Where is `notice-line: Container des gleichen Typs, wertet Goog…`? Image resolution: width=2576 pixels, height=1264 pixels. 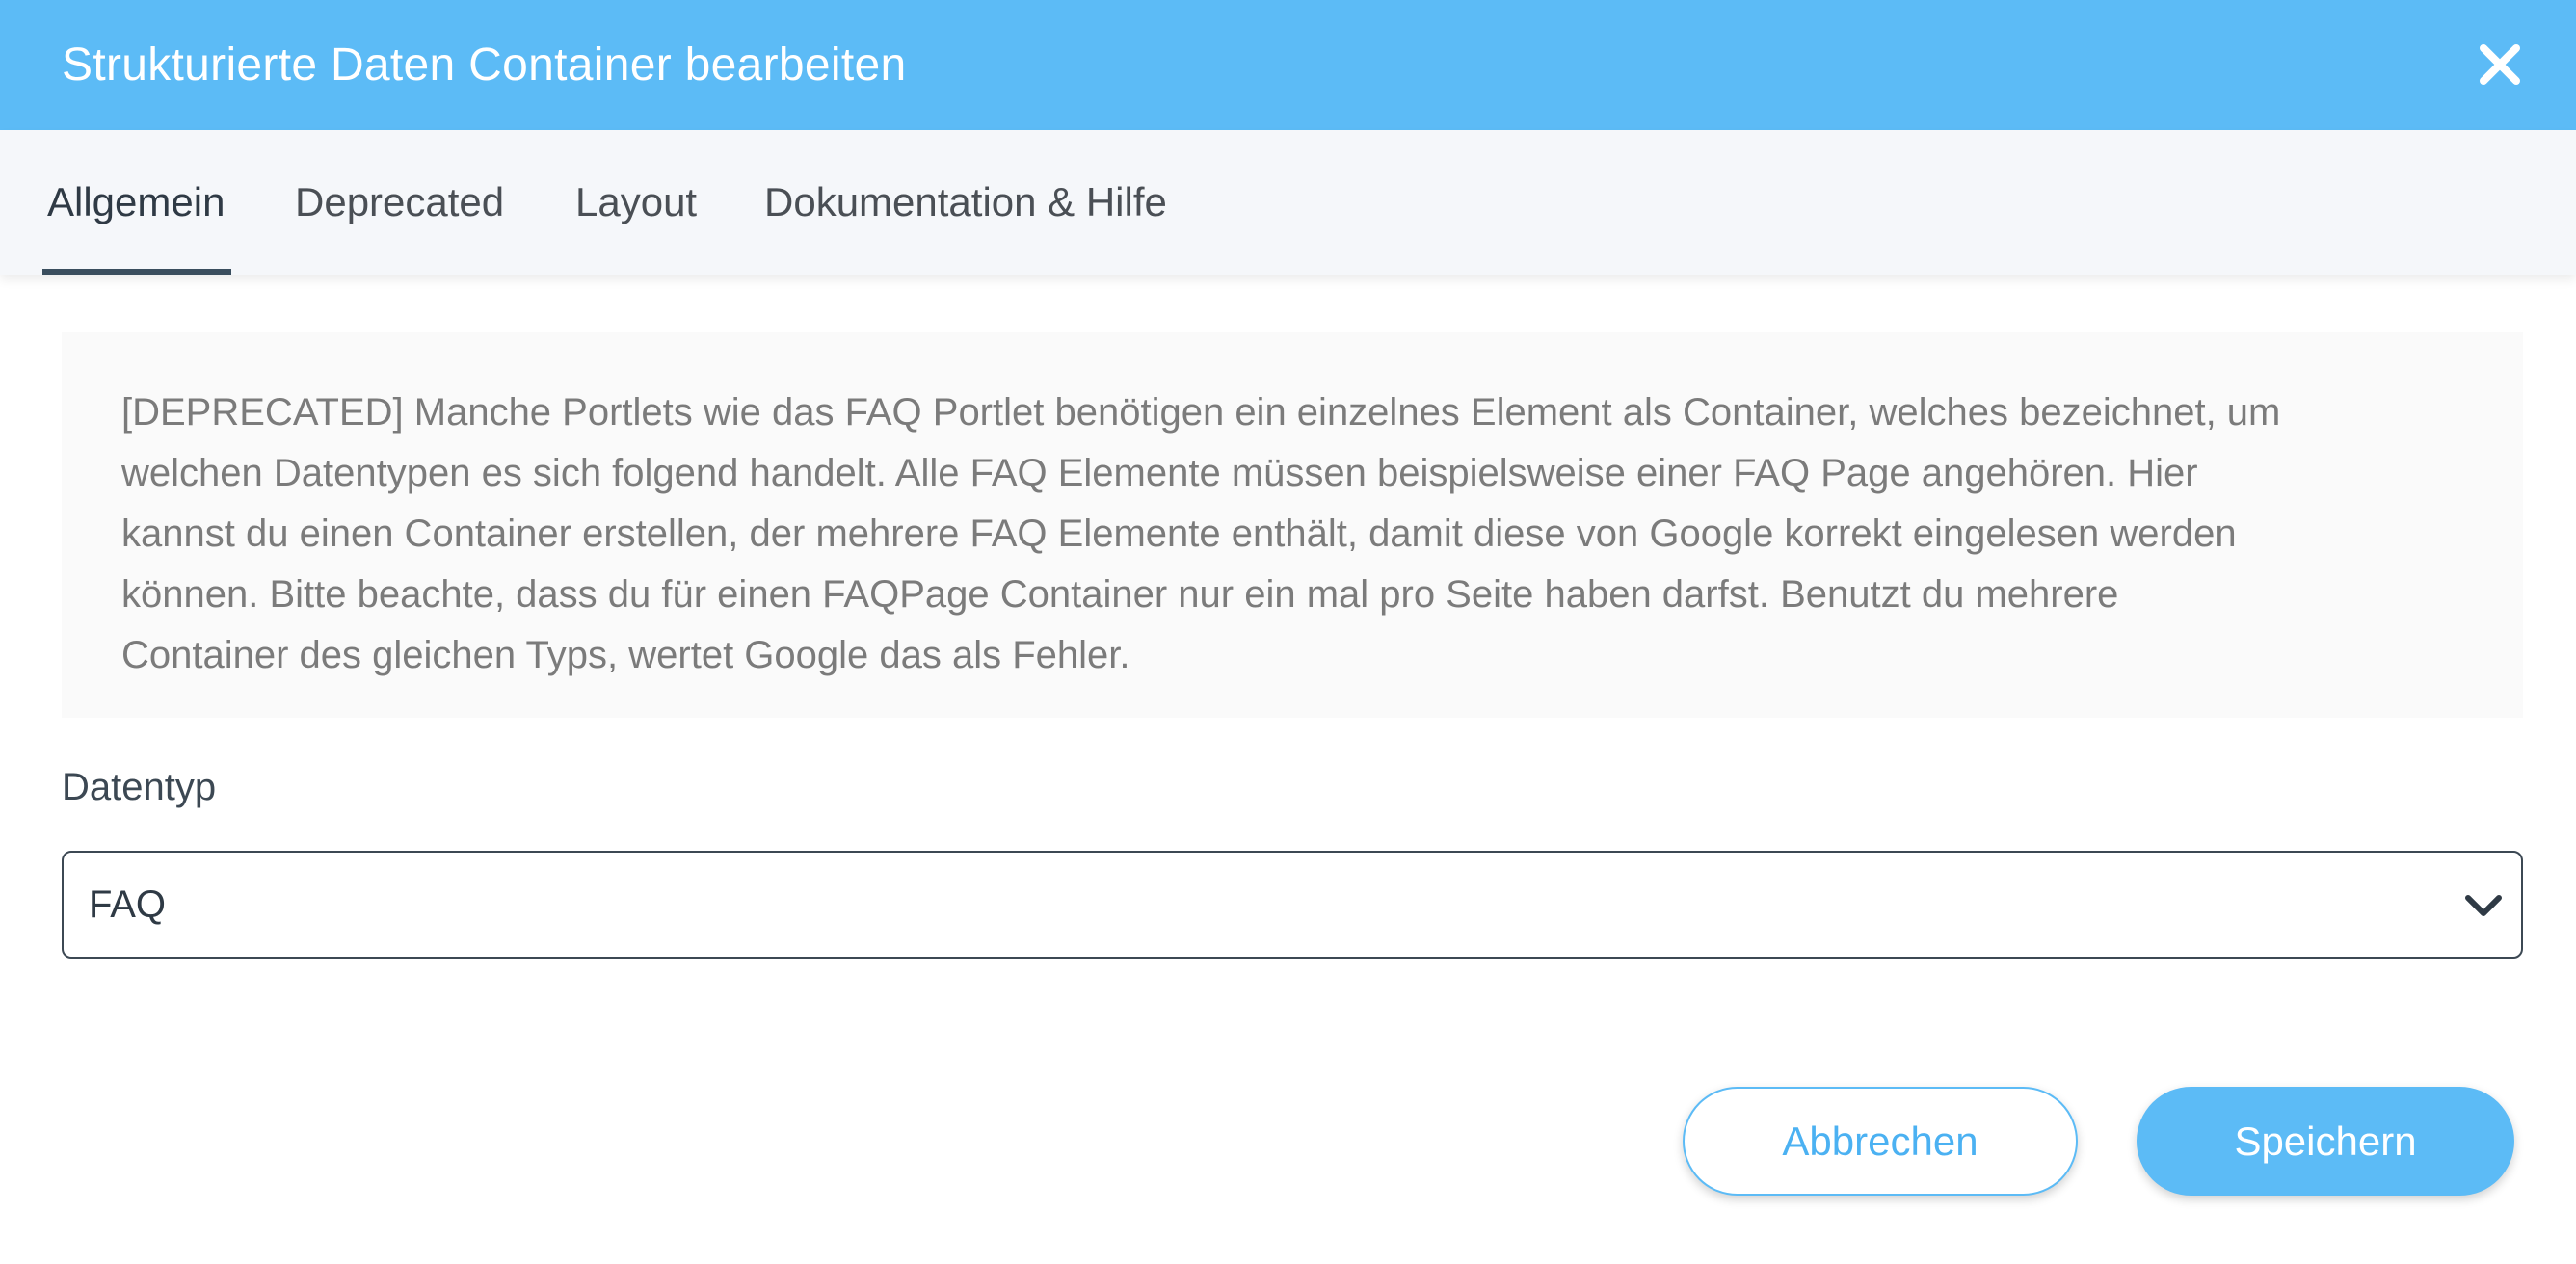 notice-line: Container des gleichen Typs, wertet Goog… is located at coordinates (625, 655).